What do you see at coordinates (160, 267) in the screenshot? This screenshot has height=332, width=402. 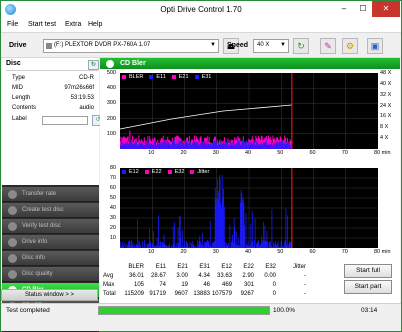 I see `stats-col-header: E11` at bounding box center [160, 267].